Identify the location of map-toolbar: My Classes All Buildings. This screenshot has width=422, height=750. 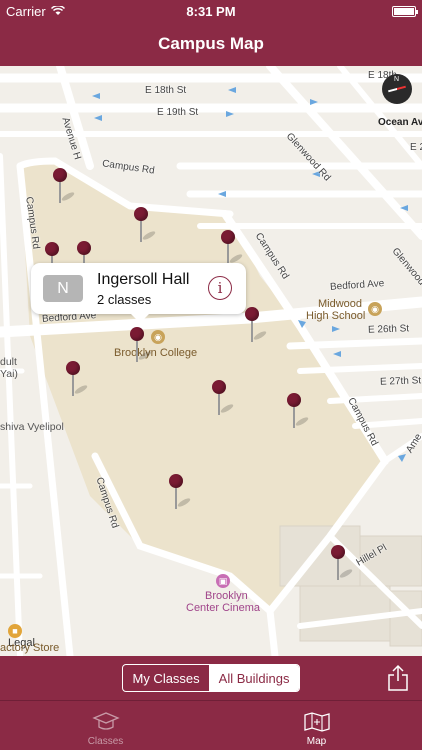
(211, 678).